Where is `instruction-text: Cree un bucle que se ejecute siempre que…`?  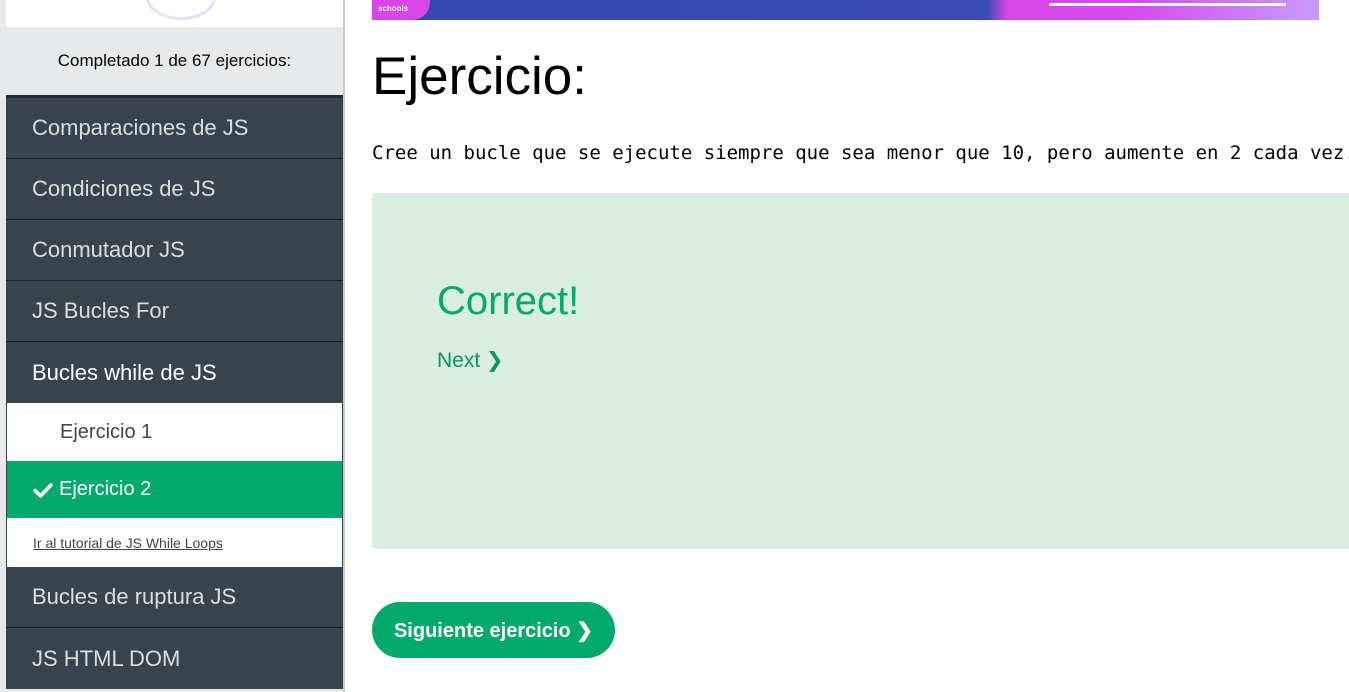 instruction-text: Cree un bucle que se ejecute siempre que… is located at coordinates (860, 153).